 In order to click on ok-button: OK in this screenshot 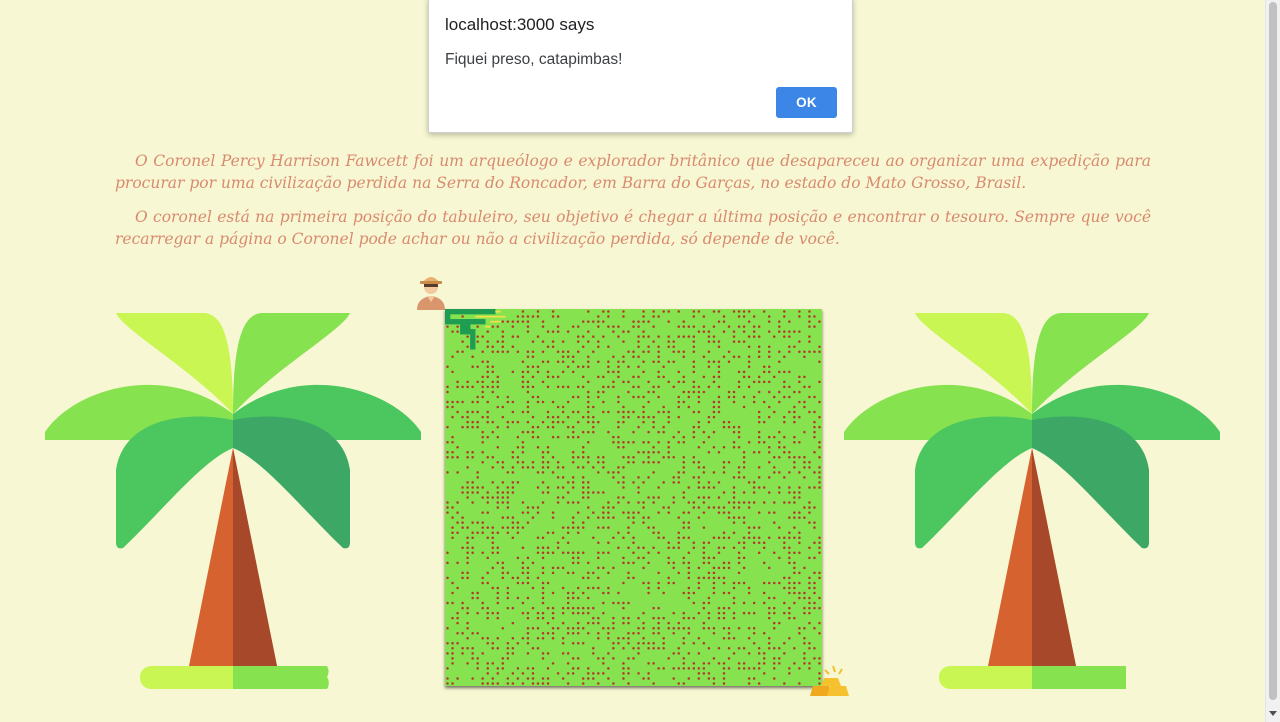, I will do `click(806, 102)`.